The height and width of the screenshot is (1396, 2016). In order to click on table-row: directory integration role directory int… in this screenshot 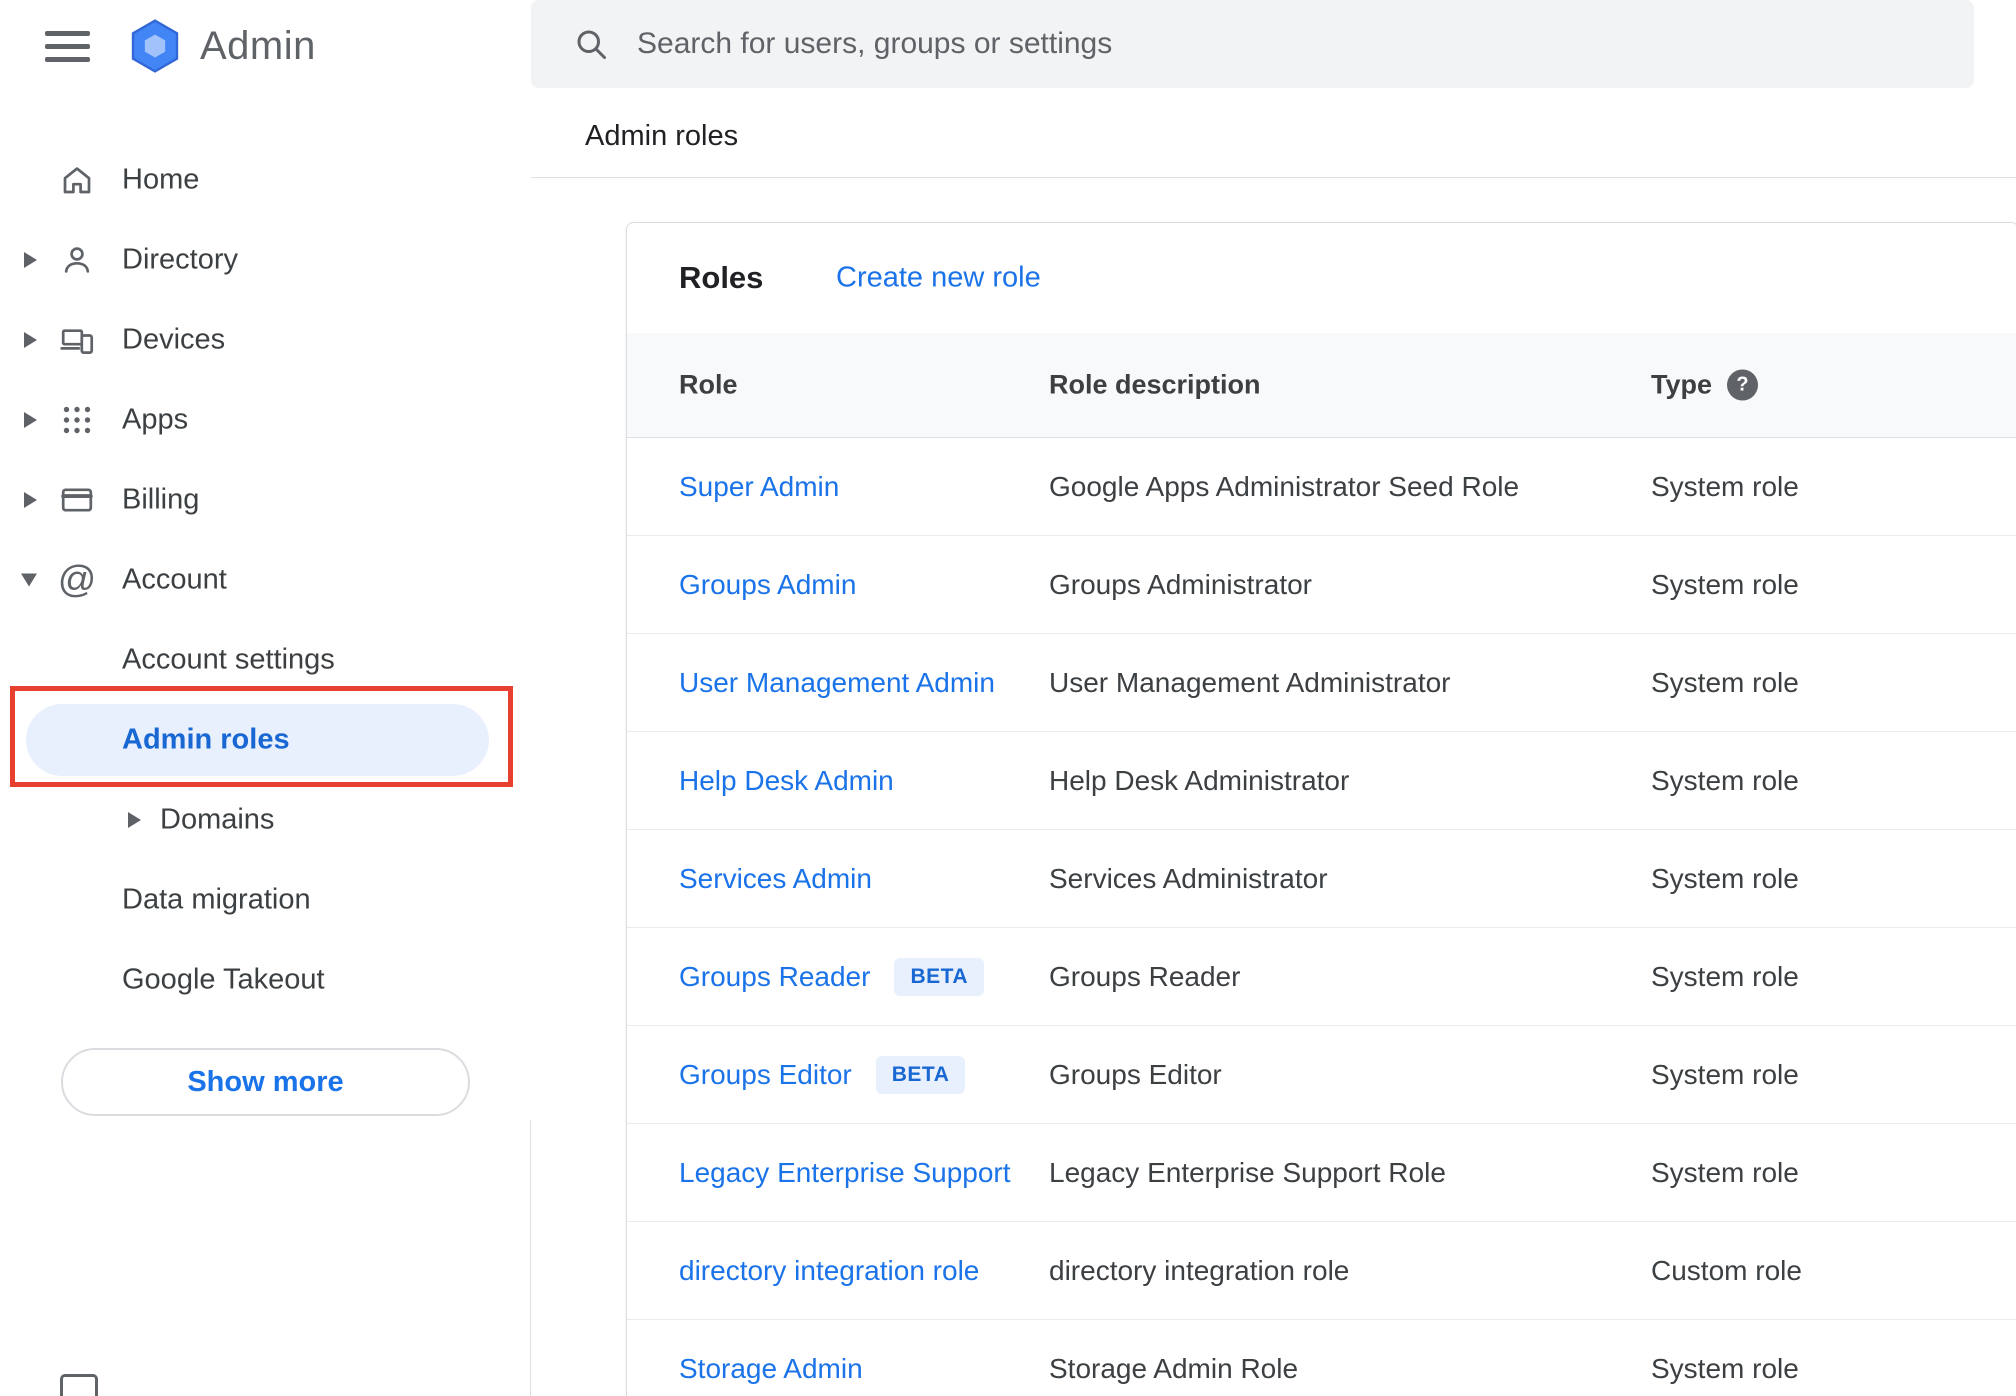, I will do `click(1321, 1271)`.